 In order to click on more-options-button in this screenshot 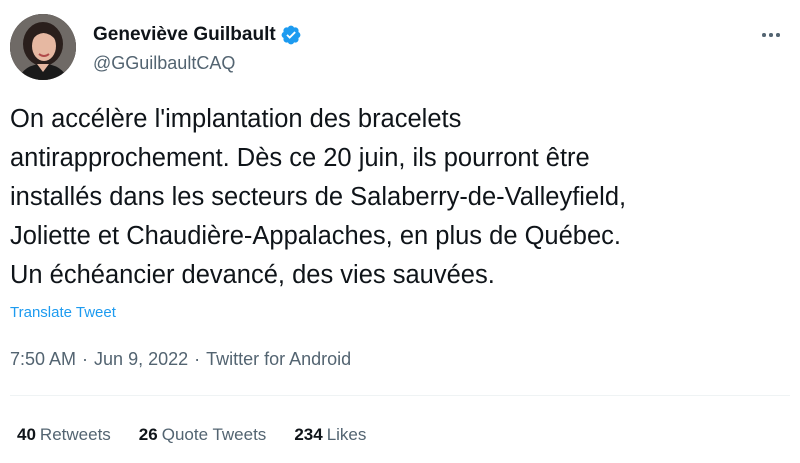, I will do `click(771, 35)`.